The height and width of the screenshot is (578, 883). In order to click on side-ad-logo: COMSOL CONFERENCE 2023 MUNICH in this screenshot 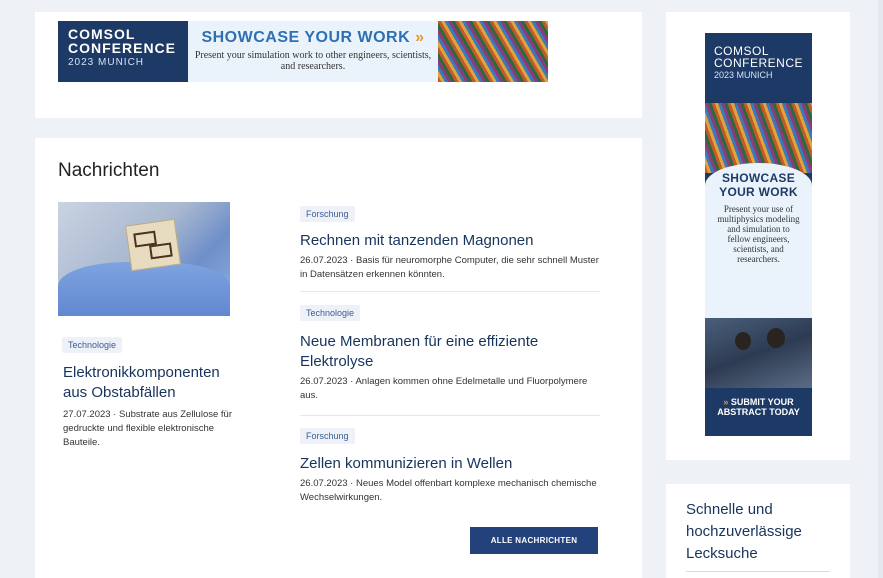, I will do `click(758, 56)`.